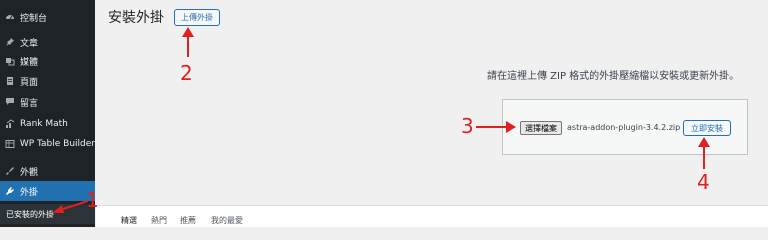 Image resolution: width=768 pixels, height=240 pixels. Describe the element at coordinates (29, 62) in the screenshot. I see `sidebar-item-label: 媒體` at that location.